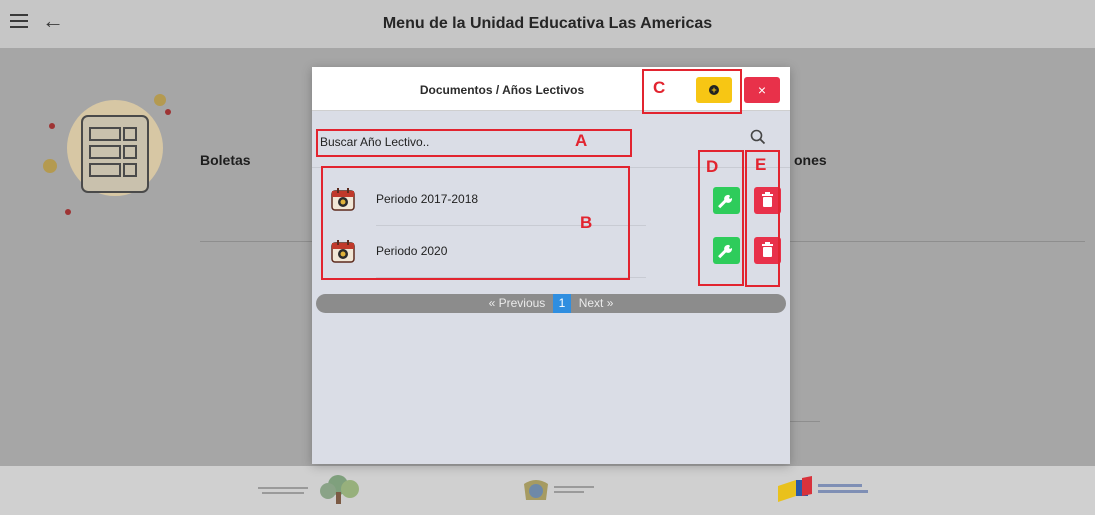  Describe the element at coordinates (308, 489) in the screenshot. I see `ministry-tree-logo-icon` at that location.